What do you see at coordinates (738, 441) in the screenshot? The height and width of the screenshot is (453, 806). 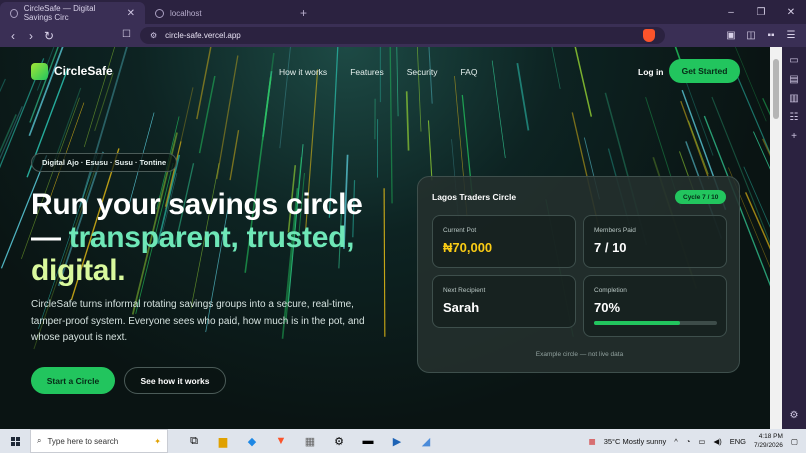 I see `language-indicator: ENG` at bounding box center [738, 441].